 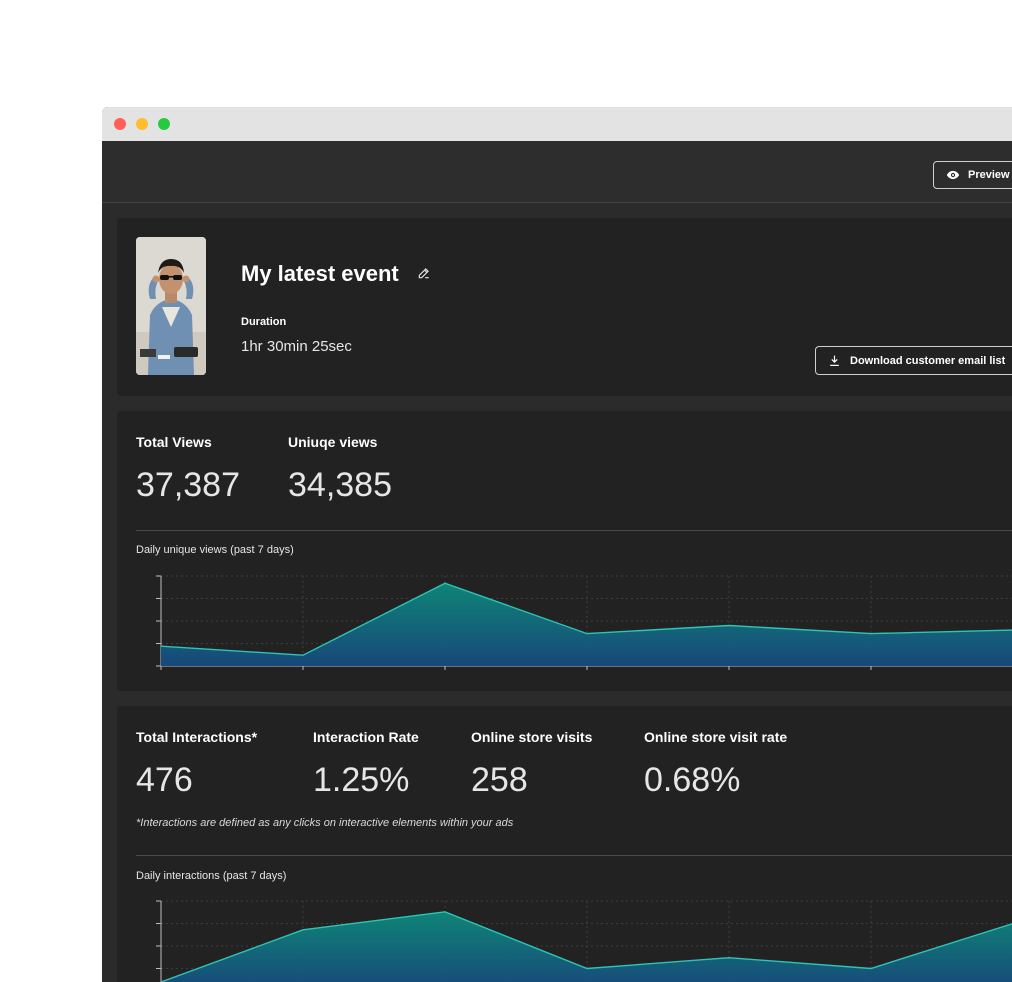 I want to click on top-toolbar: Preview, so click(x=557, y=172).